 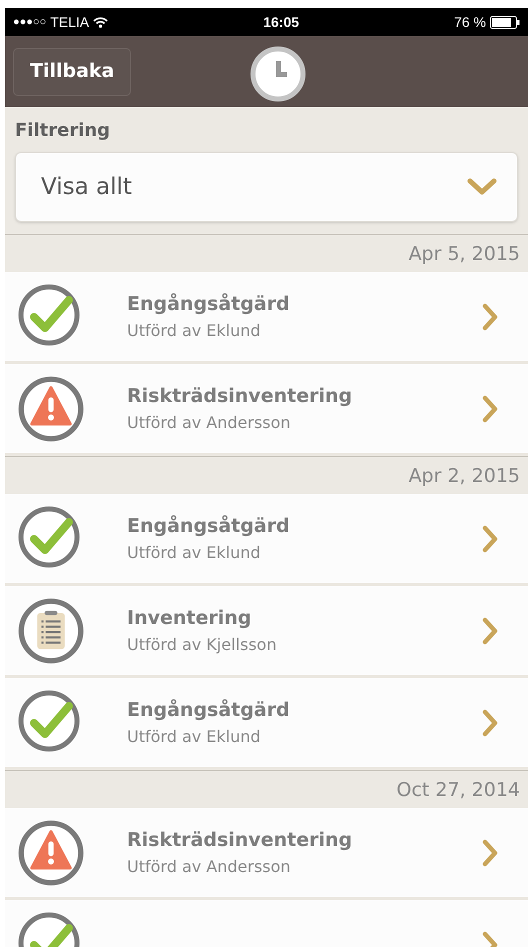 I want to click on battery-percent: 76 %, so click(x=470, y=22).